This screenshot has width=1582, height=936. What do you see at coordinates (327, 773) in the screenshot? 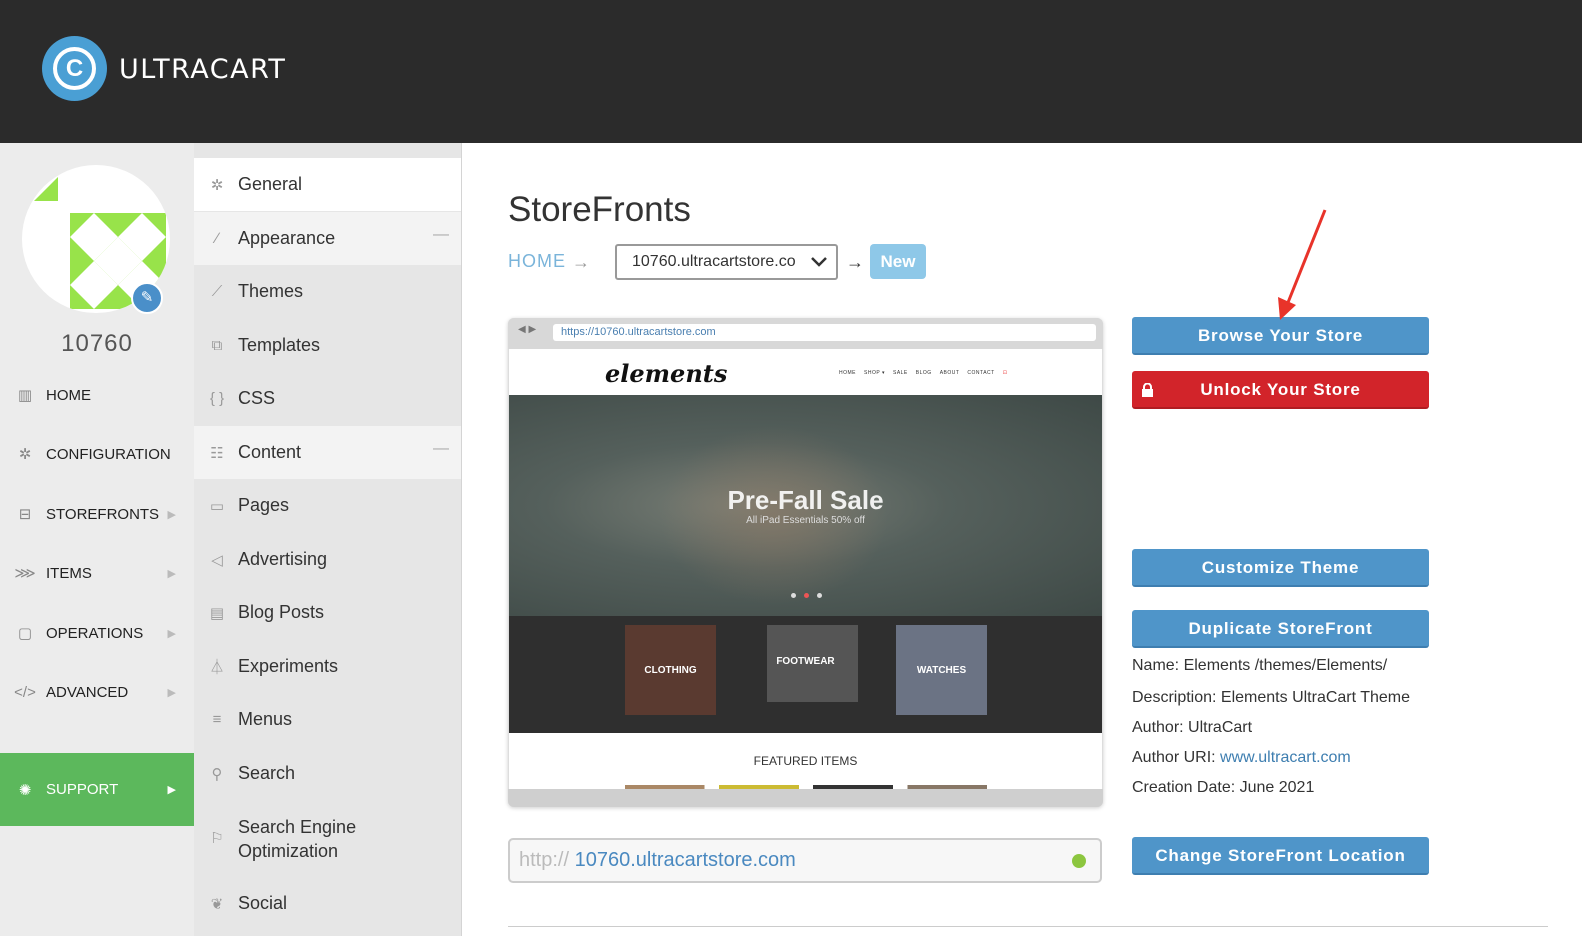
I see `subnav-search: ⚲ Search` at bounding box center [327, 773].